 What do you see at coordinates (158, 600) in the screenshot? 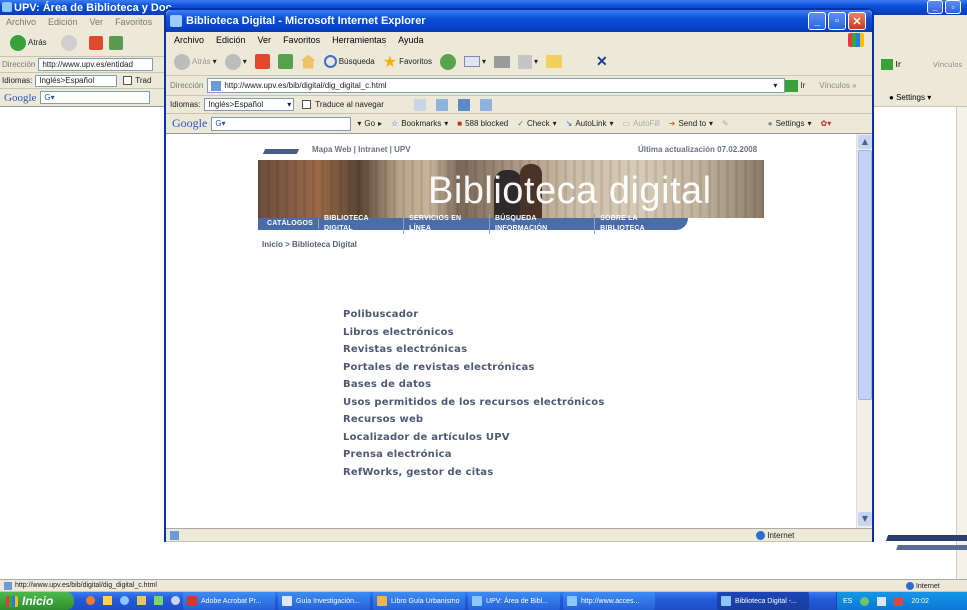
I see `quicklaunch-pen-icon` at bounding box center [158, 600].